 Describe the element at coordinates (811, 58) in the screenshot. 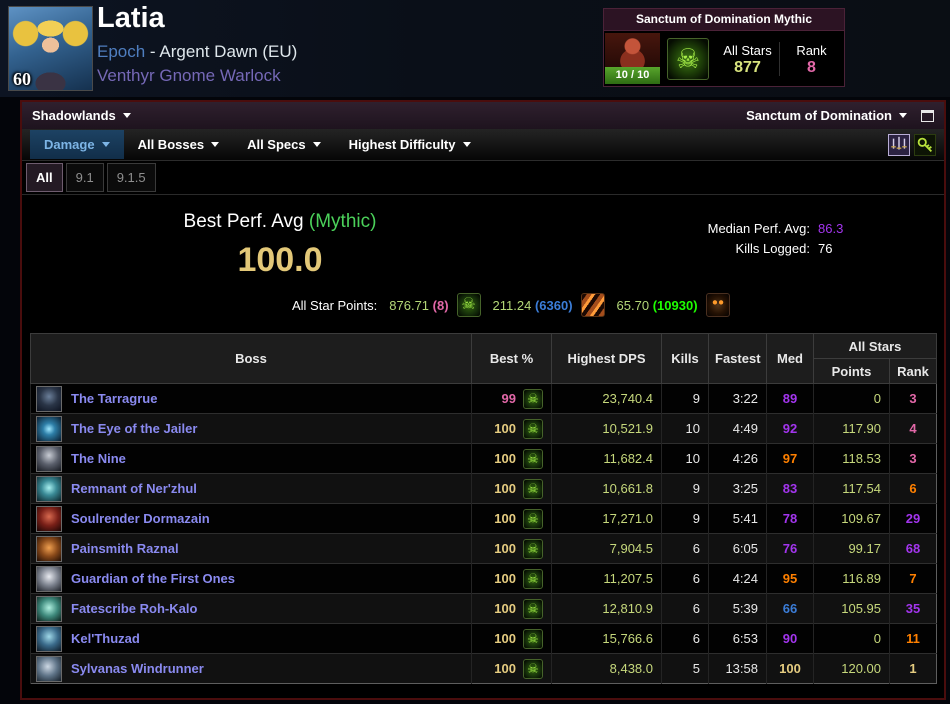

I see `rank-summary: Rank 8` at that location.